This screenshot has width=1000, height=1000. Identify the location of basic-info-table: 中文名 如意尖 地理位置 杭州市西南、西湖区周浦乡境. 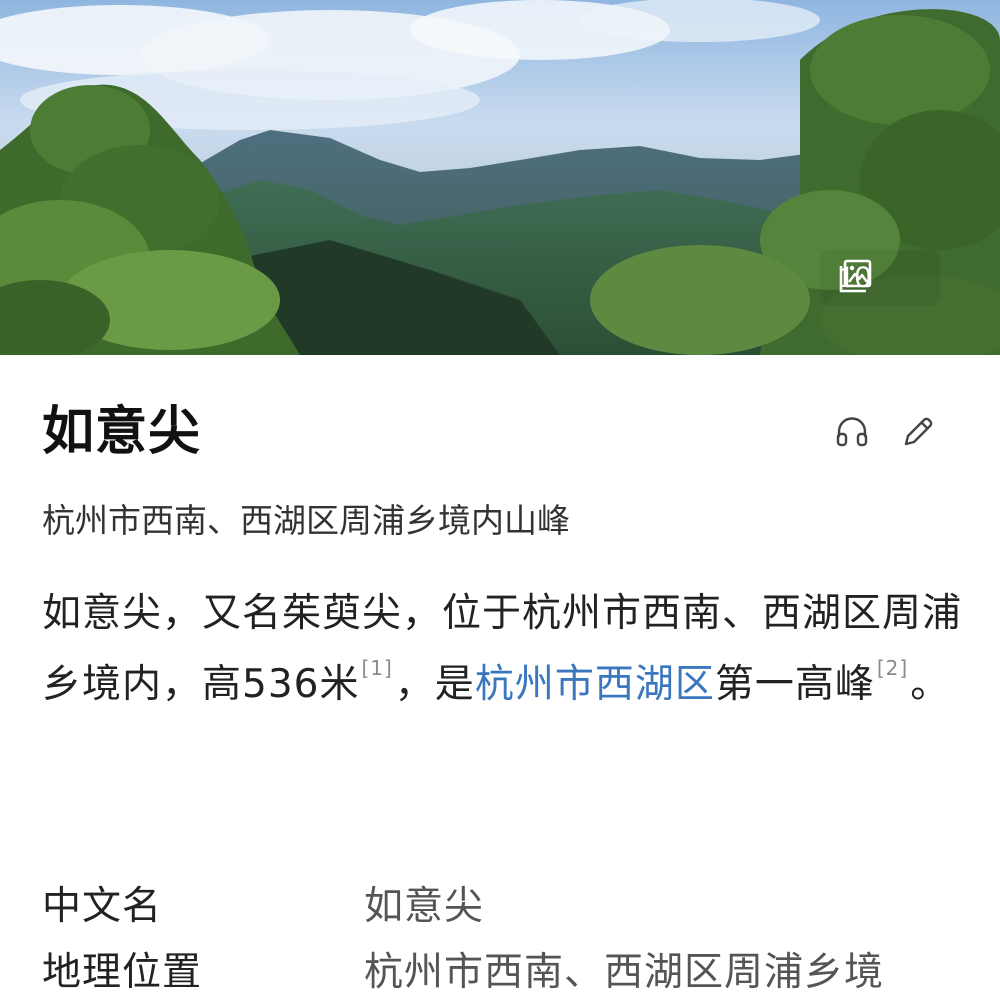
(507, 935).